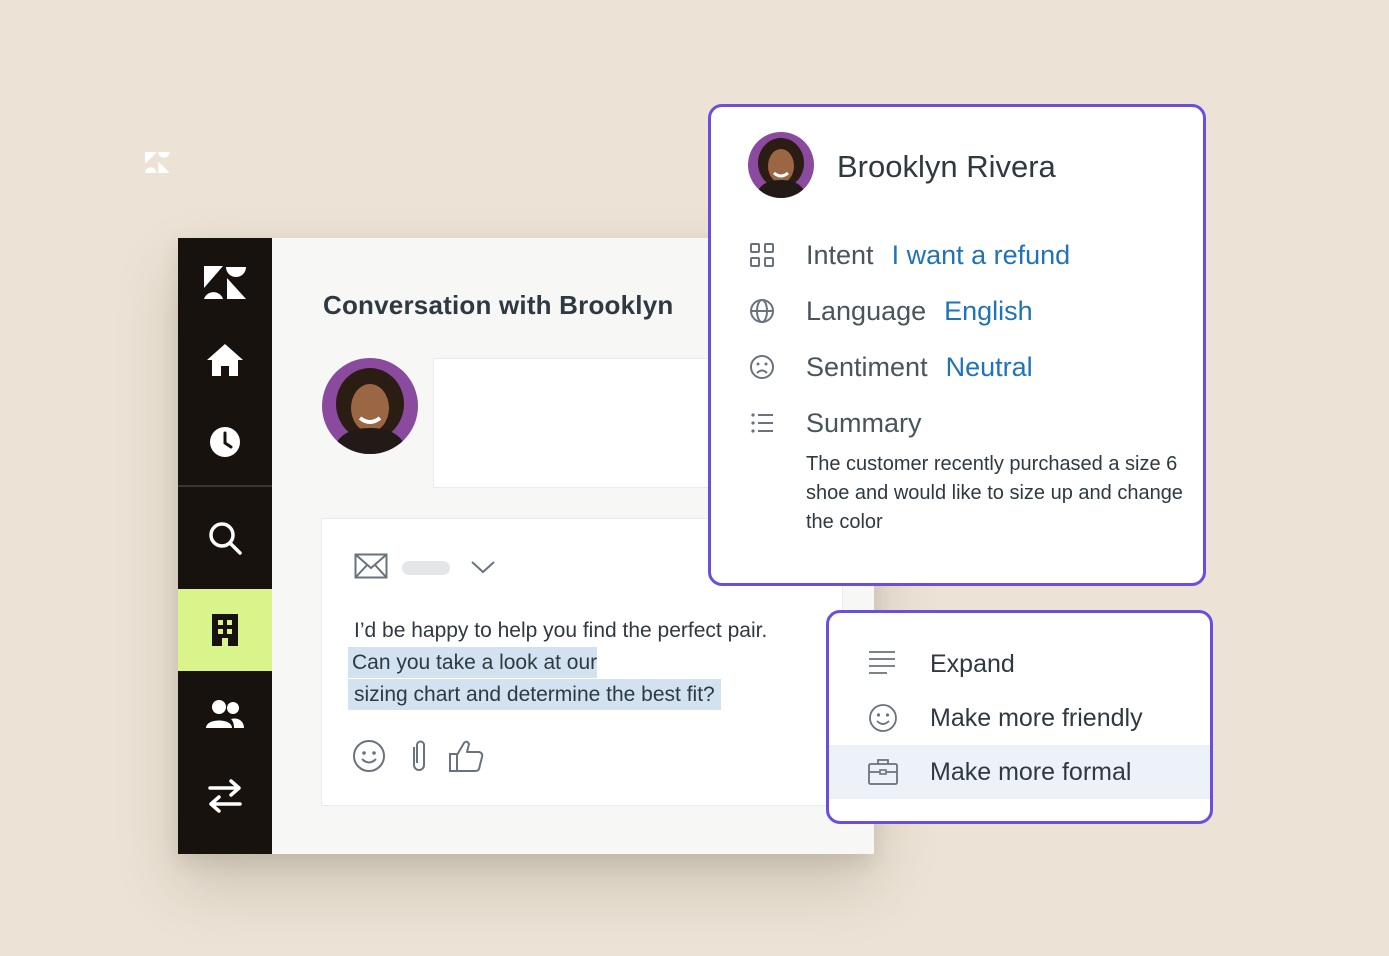 The height and width of the screenshot is (956, 1389). I want to click on sidebar-logo, so click(225, 283).